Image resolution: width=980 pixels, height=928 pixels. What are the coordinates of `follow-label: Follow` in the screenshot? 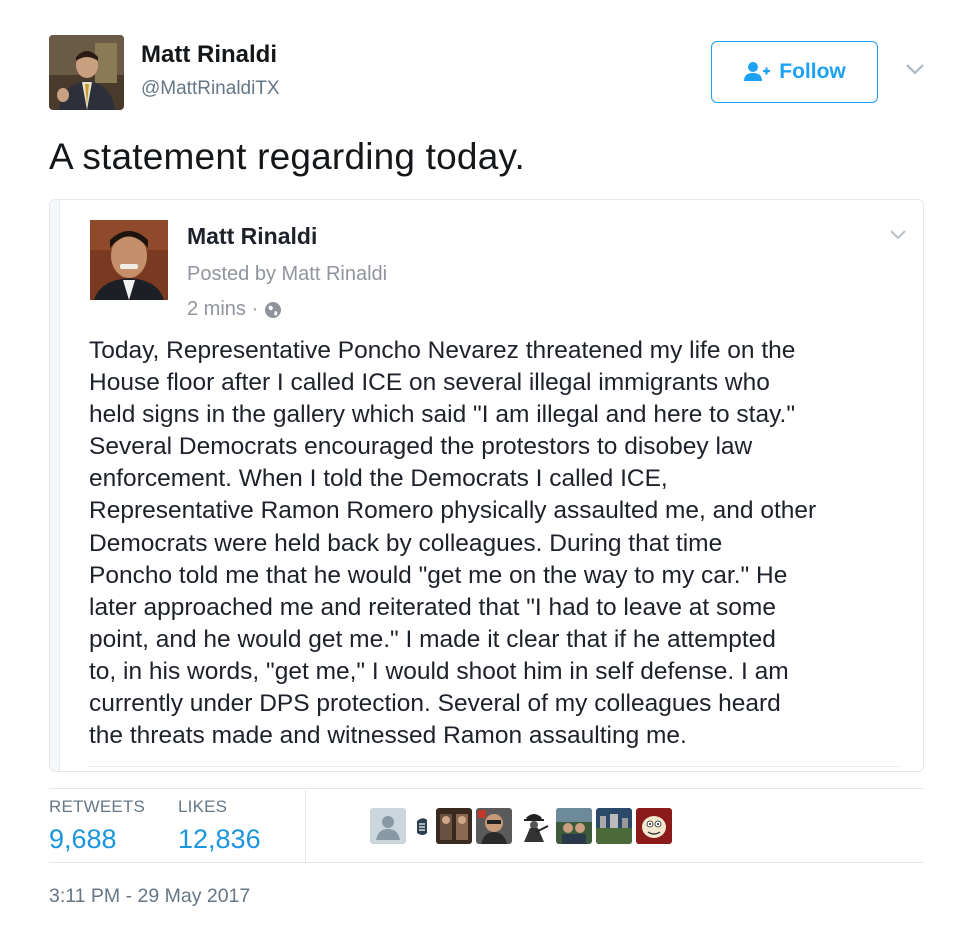 It's located at (812, 71).